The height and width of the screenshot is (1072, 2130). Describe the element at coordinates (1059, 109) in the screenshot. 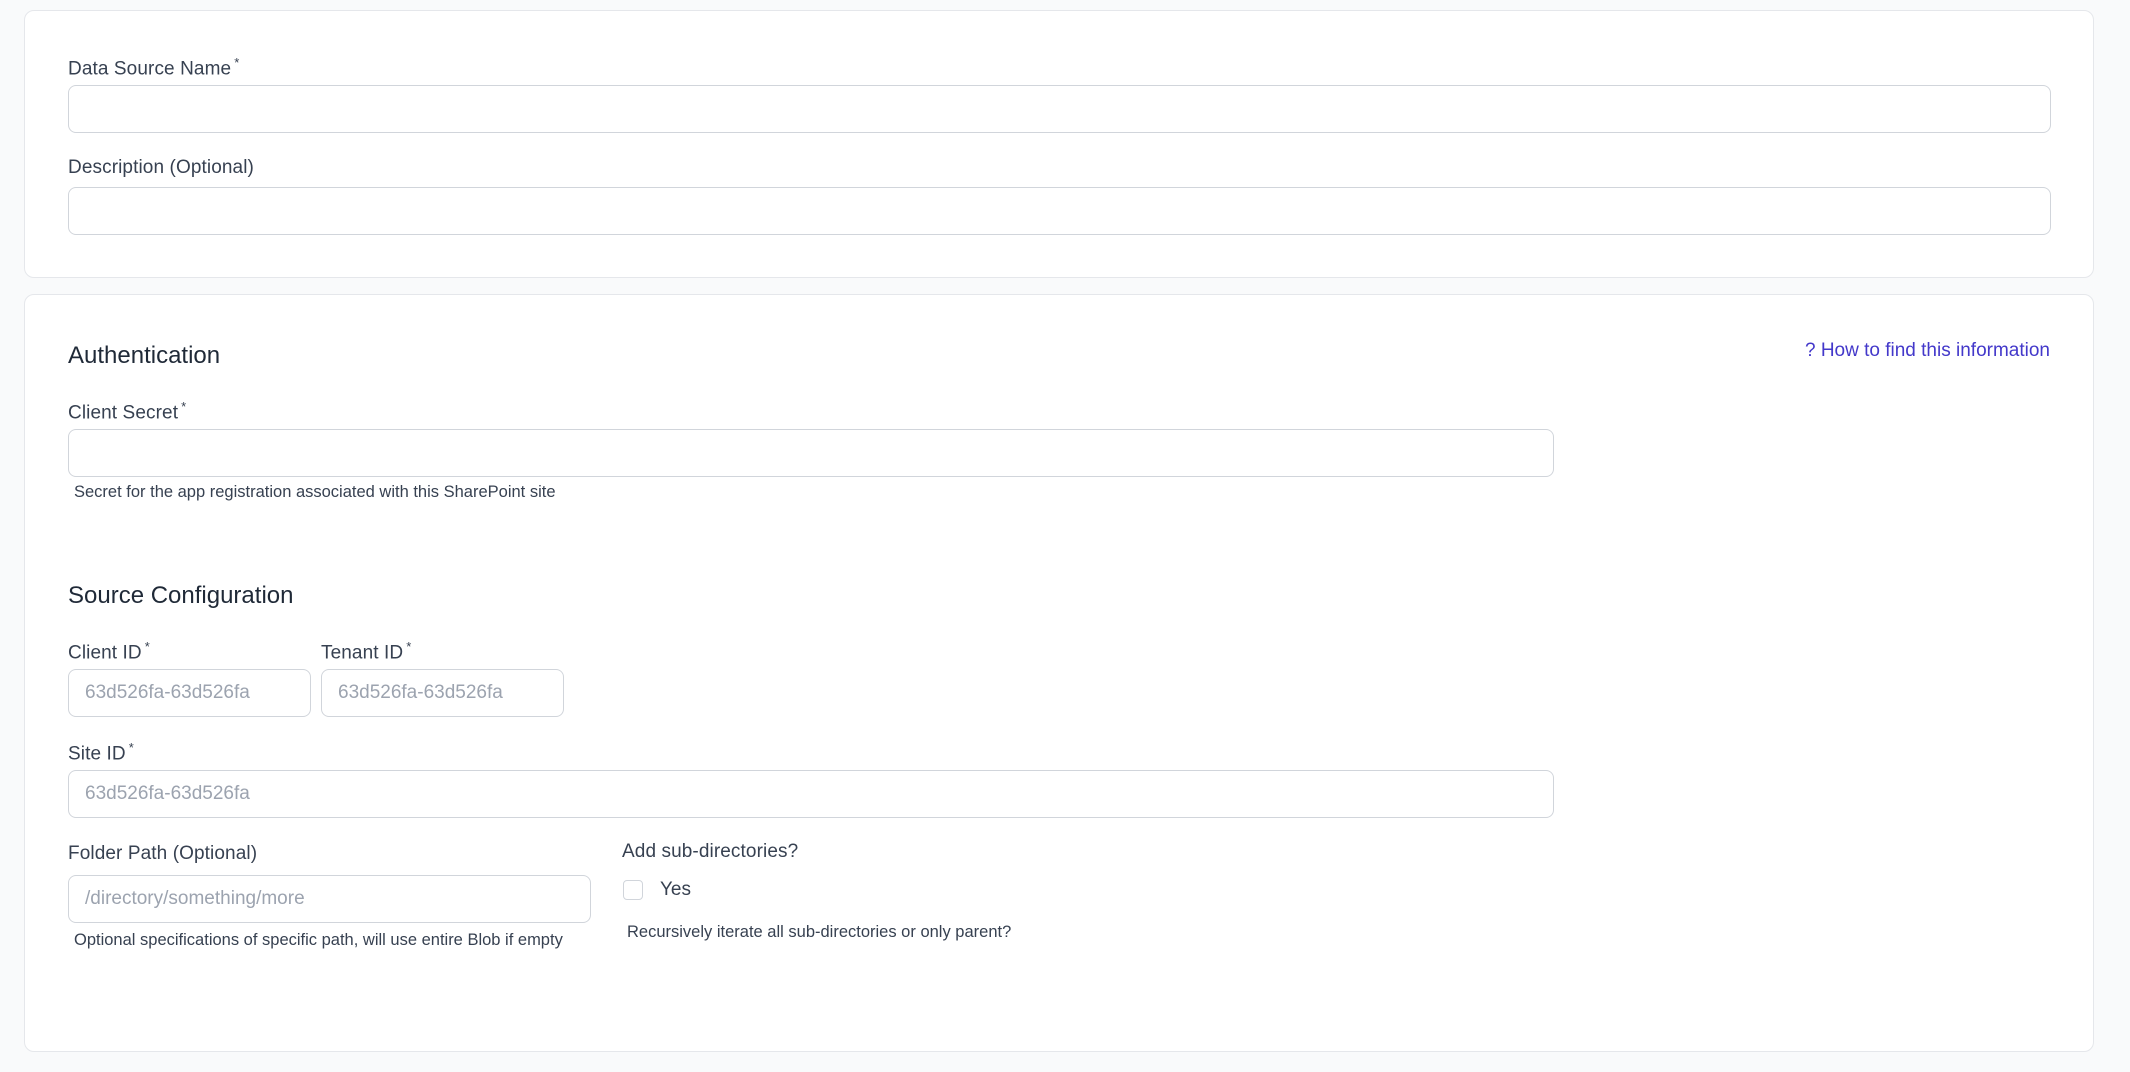

I see `data-source-name-input` at that location.